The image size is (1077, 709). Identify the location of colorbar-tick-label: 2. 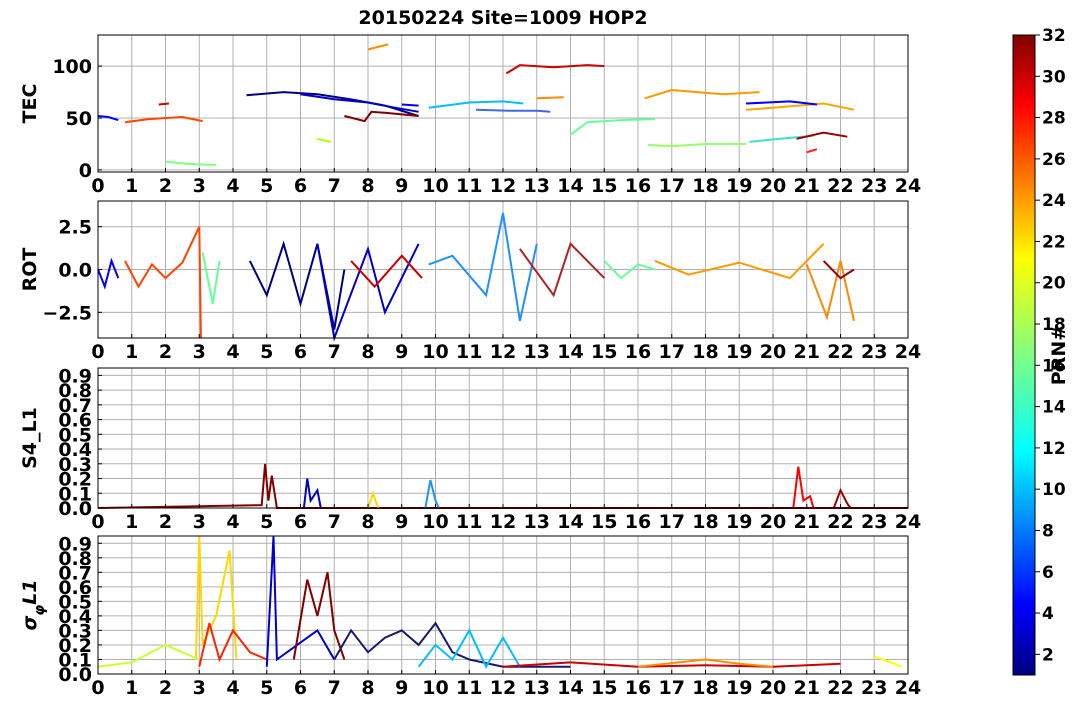
(1048, 655).